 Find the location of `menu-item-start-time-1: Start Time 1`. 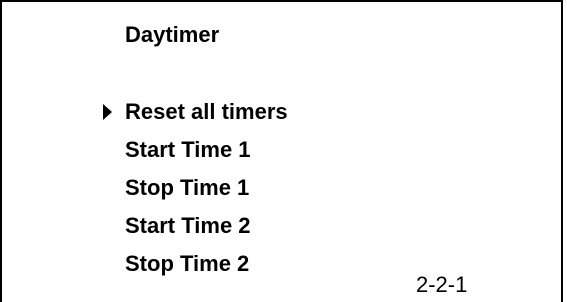

menu-item-start-time-1: Start Time 1 is located at coordinates (281, 154).